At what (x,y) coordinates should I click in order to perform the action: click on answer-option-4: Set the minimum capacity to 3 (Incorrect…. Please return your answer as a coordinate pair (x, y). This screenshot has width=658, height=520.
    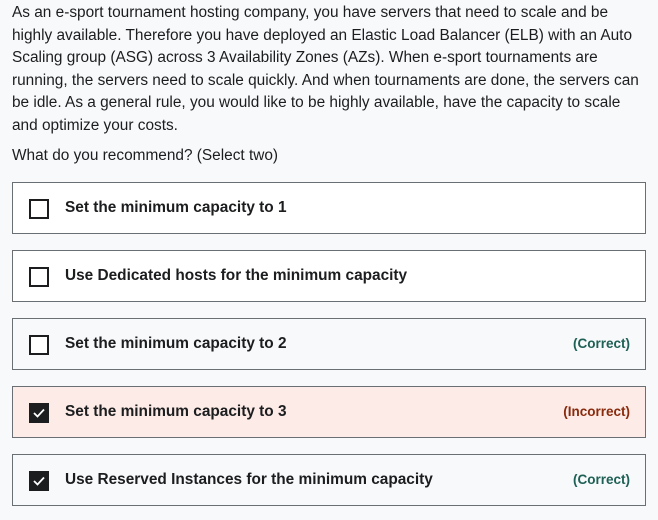
    Looking at the image, I should click on (329, 412).